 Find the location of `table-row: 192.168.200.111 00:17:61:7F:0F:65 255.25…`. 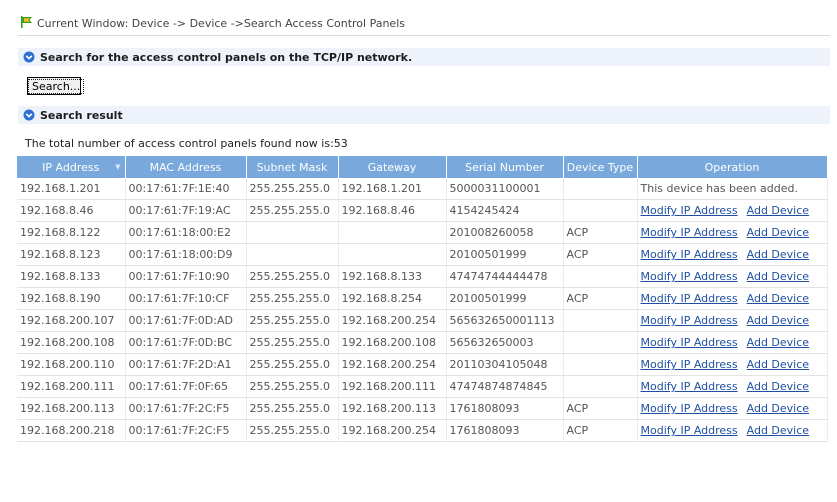

table-row: 192.168.200.111 00:17:61:7F:0F:65 255.25… is located at coordinates (422, 386).